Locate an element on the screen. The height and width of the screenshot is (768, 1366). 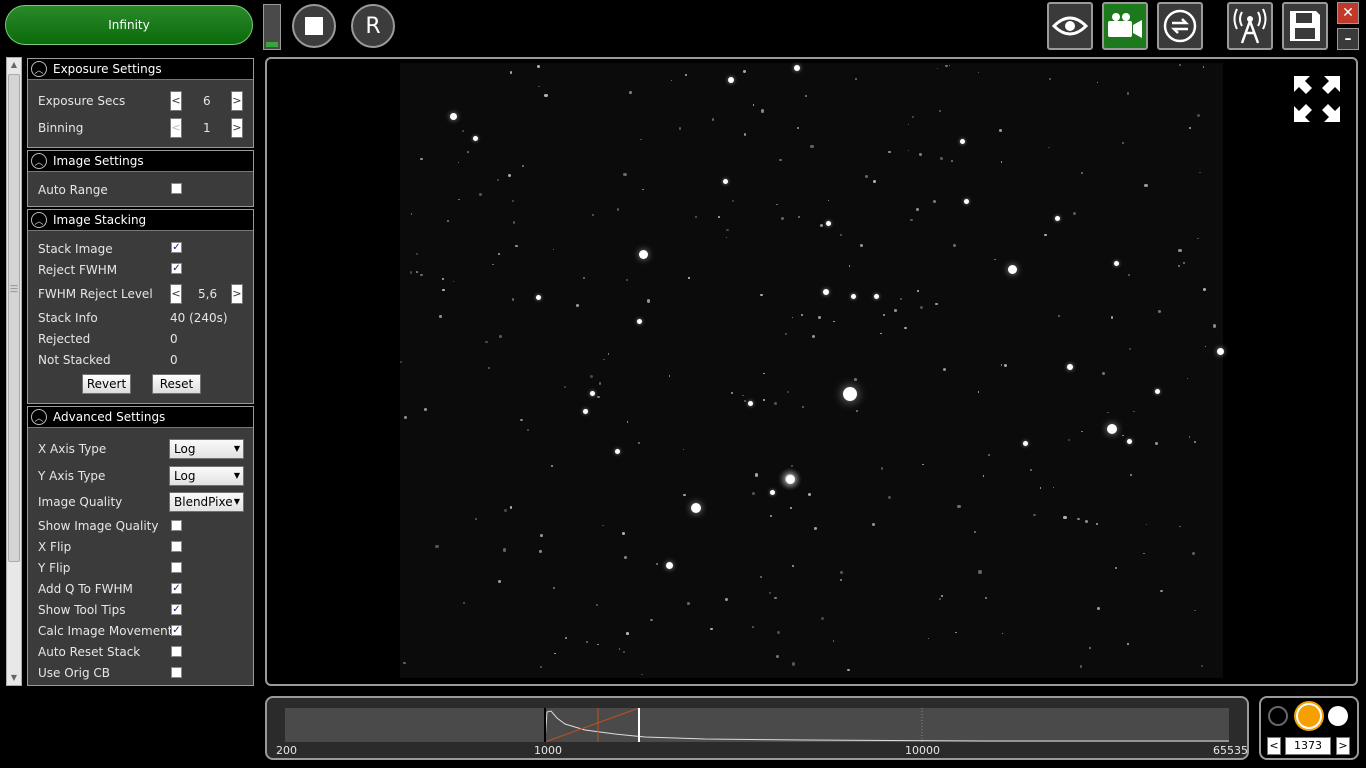
white-point-selector is located at coordinates (1338, 716).